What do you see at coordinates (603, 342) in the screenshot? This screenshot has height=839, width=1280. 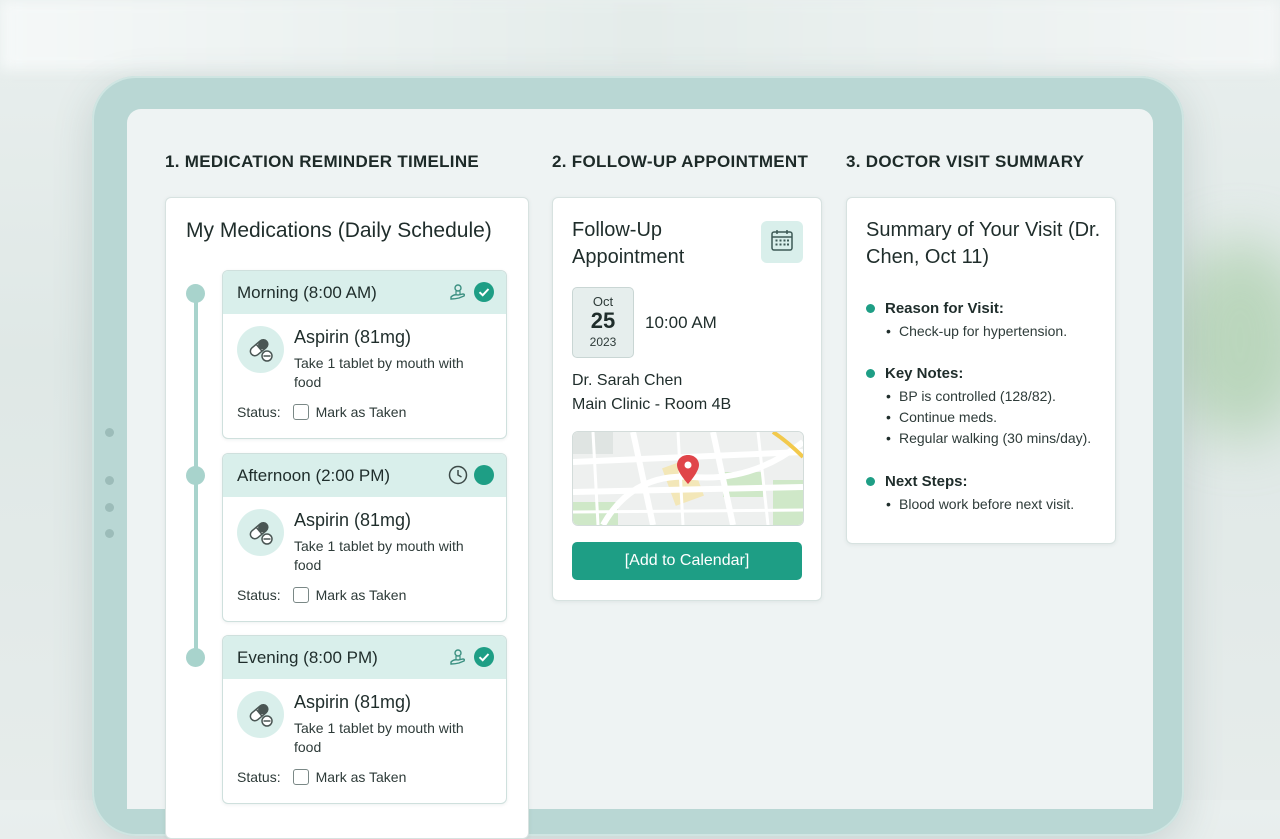 I see `date-year: 2023` at bounding box center [603, 342].